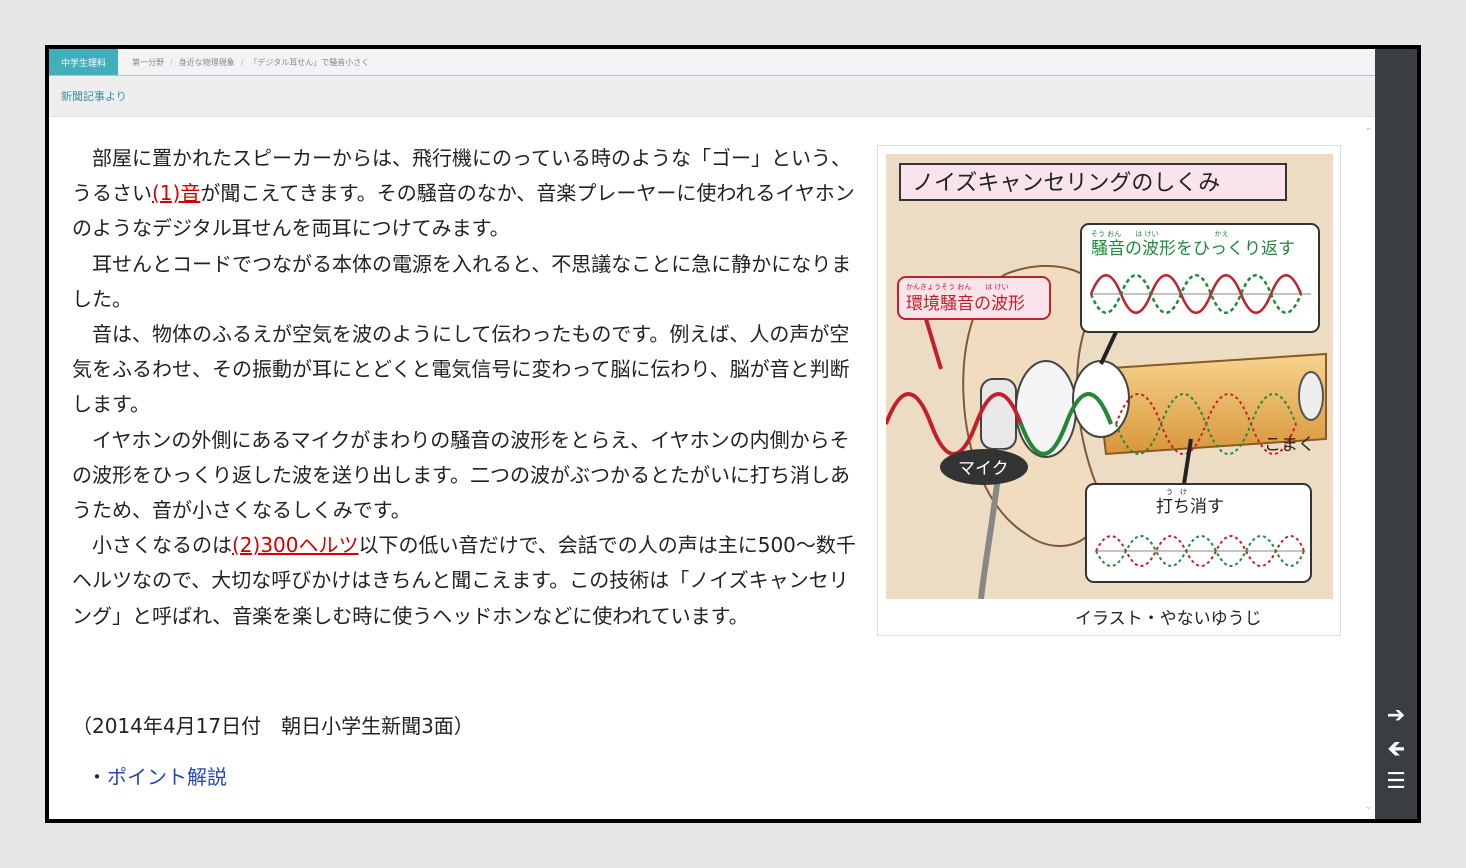  Describe the element at coordinates (309, 62) in the screenshot. I see `breadcrumb-item-current: 「デジタル耳せん」で騒音小さく` at that location.